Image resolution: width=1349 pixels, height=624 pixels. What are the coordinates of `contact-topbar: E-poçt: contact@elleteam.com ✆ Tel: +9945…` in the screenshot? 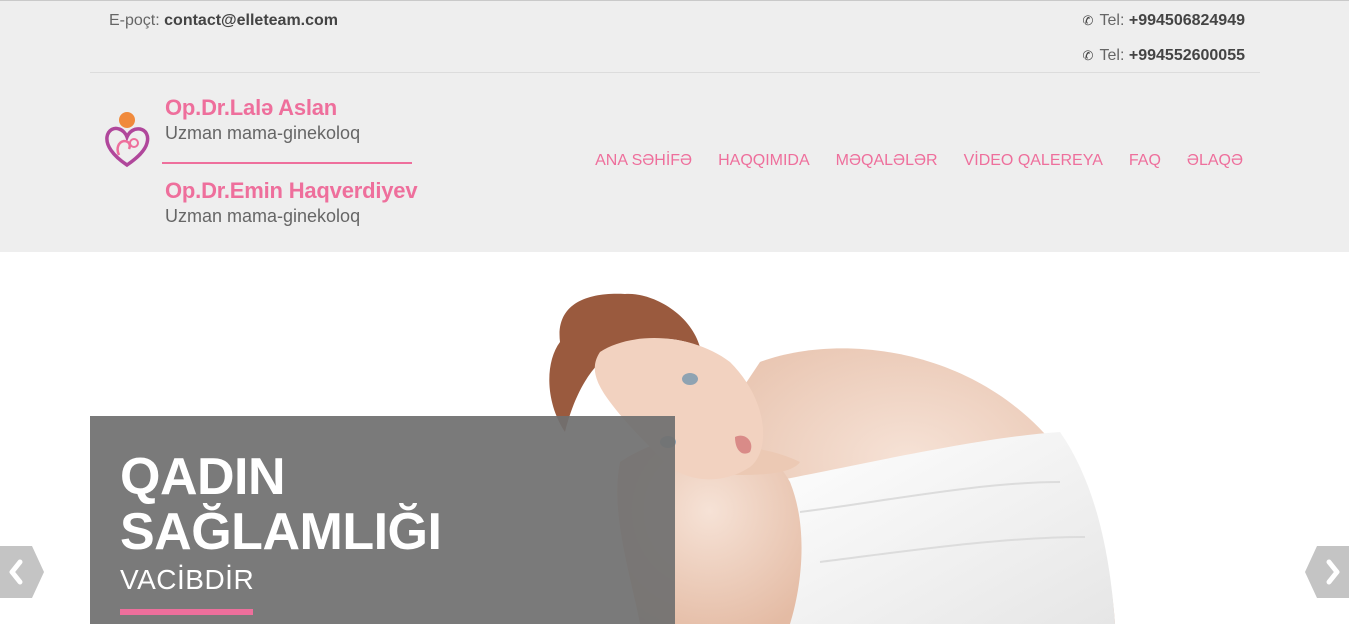 It's located at (675, 37).